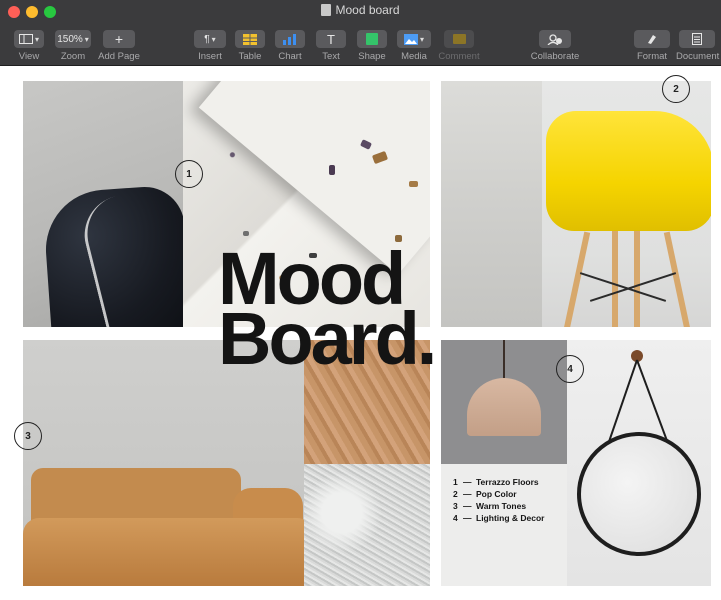 This screenshot has width=721, height=600. Describe the element at coordinates (367, 10) in the screenshot. I see `window-title-text: Mood board` at that location.